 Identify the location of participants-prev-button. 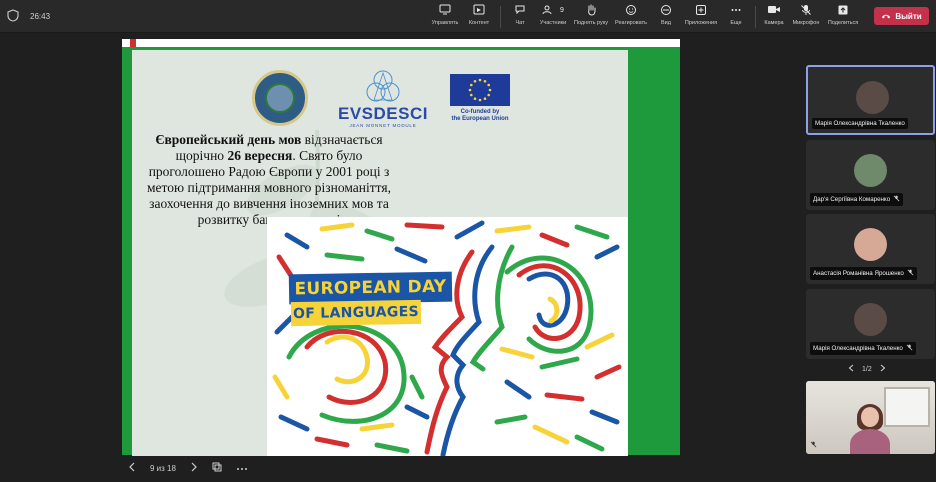
(851, 369).